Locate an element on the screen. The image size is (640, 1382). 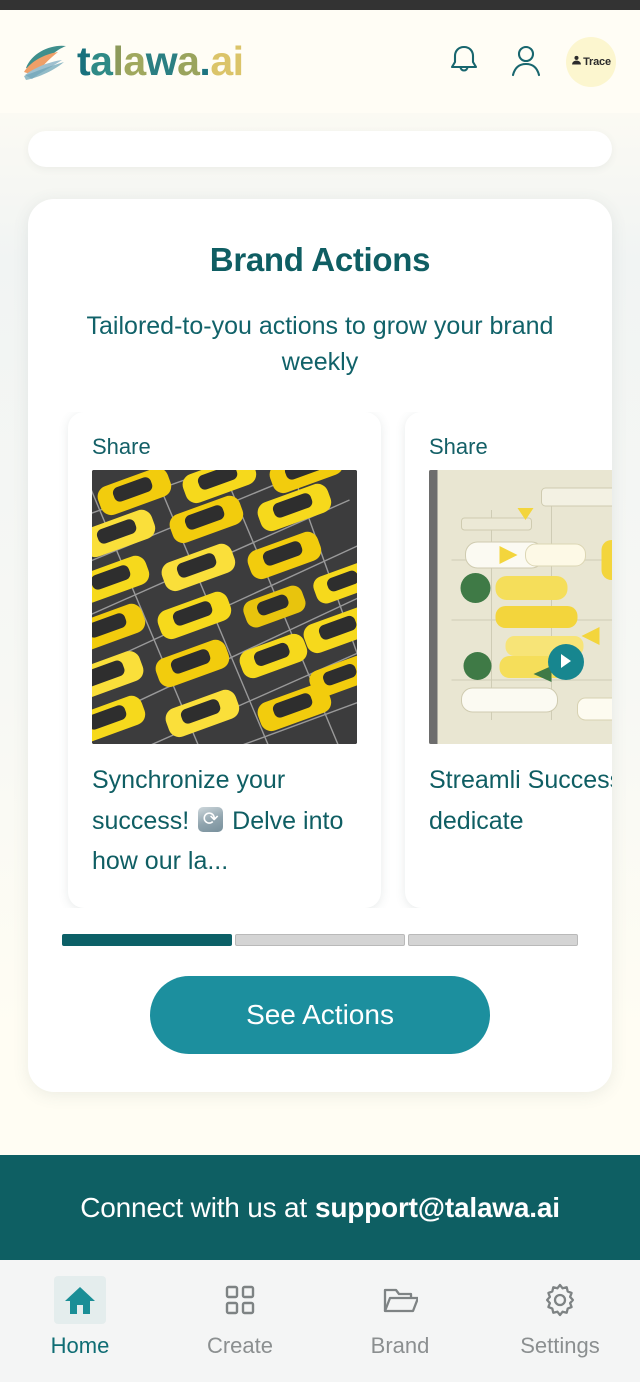
nav-label-home: Home is located at coordinates (80, 1345).